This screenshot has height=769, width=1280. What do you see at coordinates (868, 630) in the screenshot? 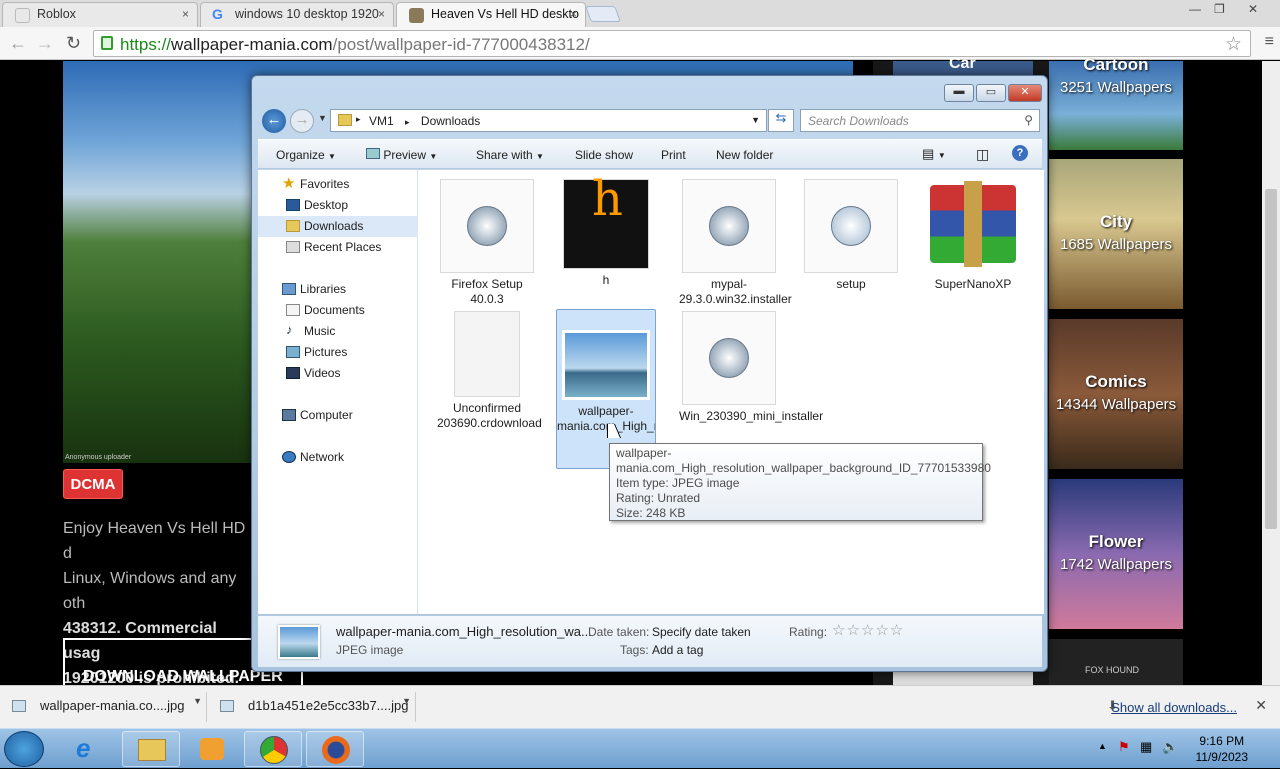
I see `rating-stars: ☆☆☆☆☆` at bounding box center [868, 630].